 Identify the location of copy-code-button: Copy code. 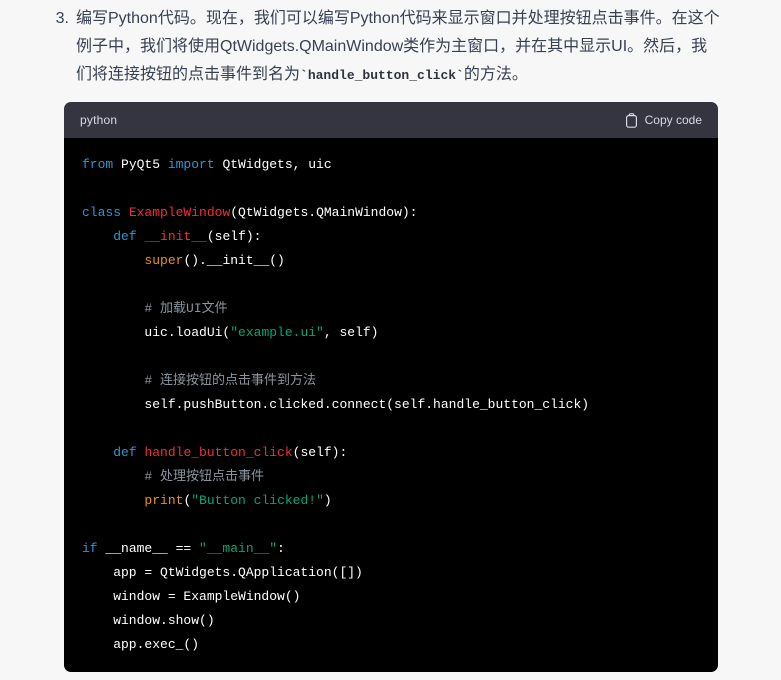
(663, 120).